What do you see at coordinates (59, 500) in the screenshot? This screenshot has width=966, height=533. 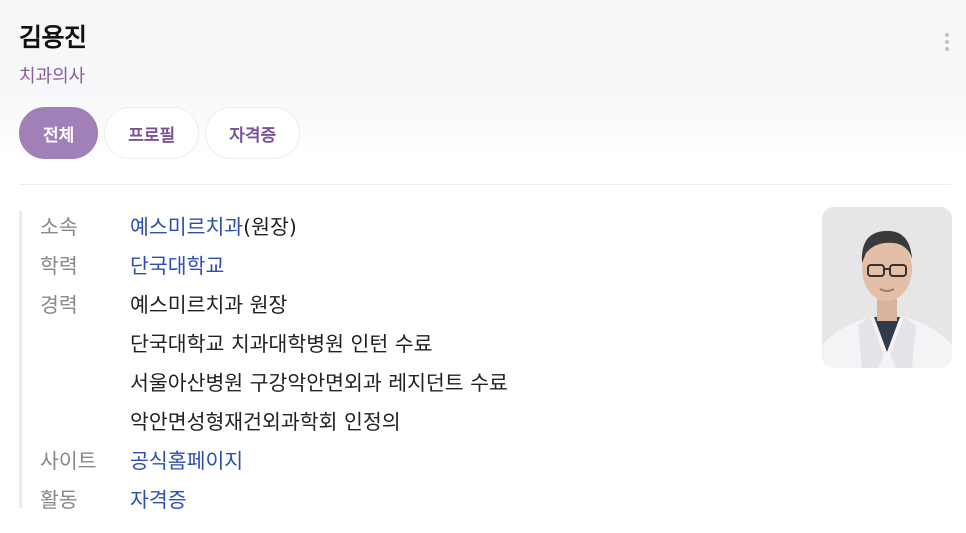 I see `label-activity: 활동` at bounding box center [59, 500].